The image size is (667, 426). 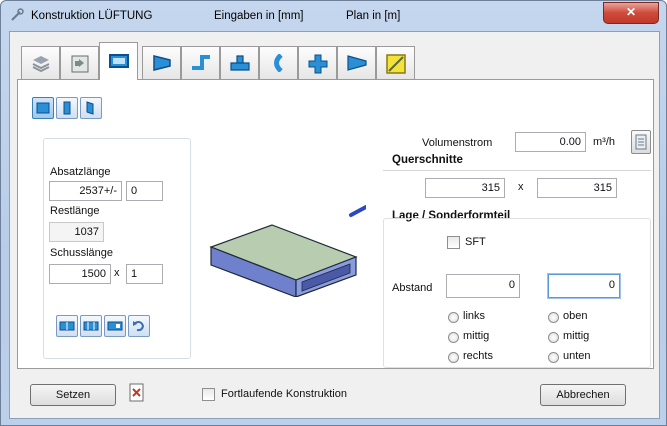 I want to click on damper-icon, so click(x=396, y=64).